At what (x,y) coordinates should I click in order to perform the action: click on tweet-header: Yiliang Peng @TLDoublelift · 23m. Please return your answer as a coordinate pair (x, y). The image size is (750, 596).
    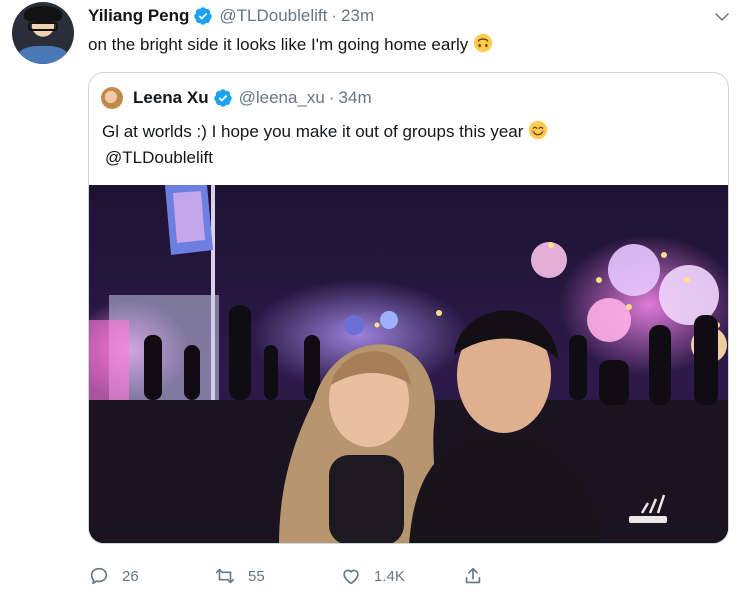
    Looking at the image, I should click on (231, 16).